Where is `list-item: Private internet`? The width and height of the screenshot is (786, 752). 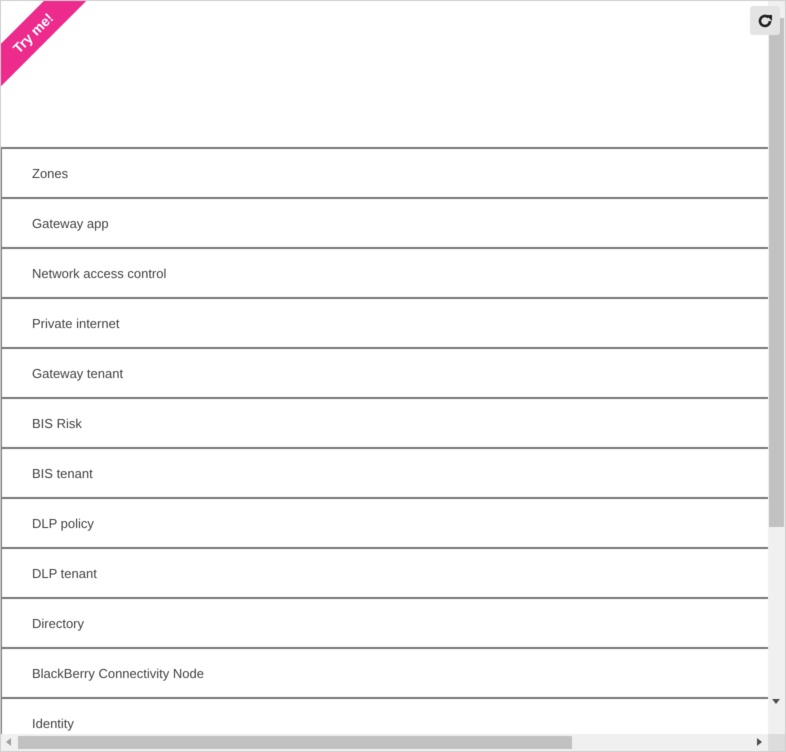
list-item: Private internet is located at coordinates (384, 322).